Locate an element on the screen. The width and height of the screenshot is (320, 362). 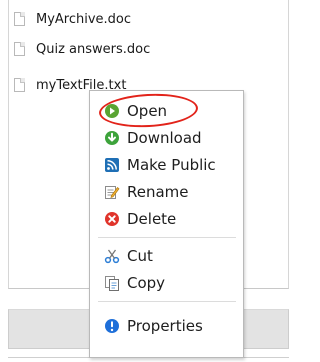
rename-icon is located at coordinates (112, 192).